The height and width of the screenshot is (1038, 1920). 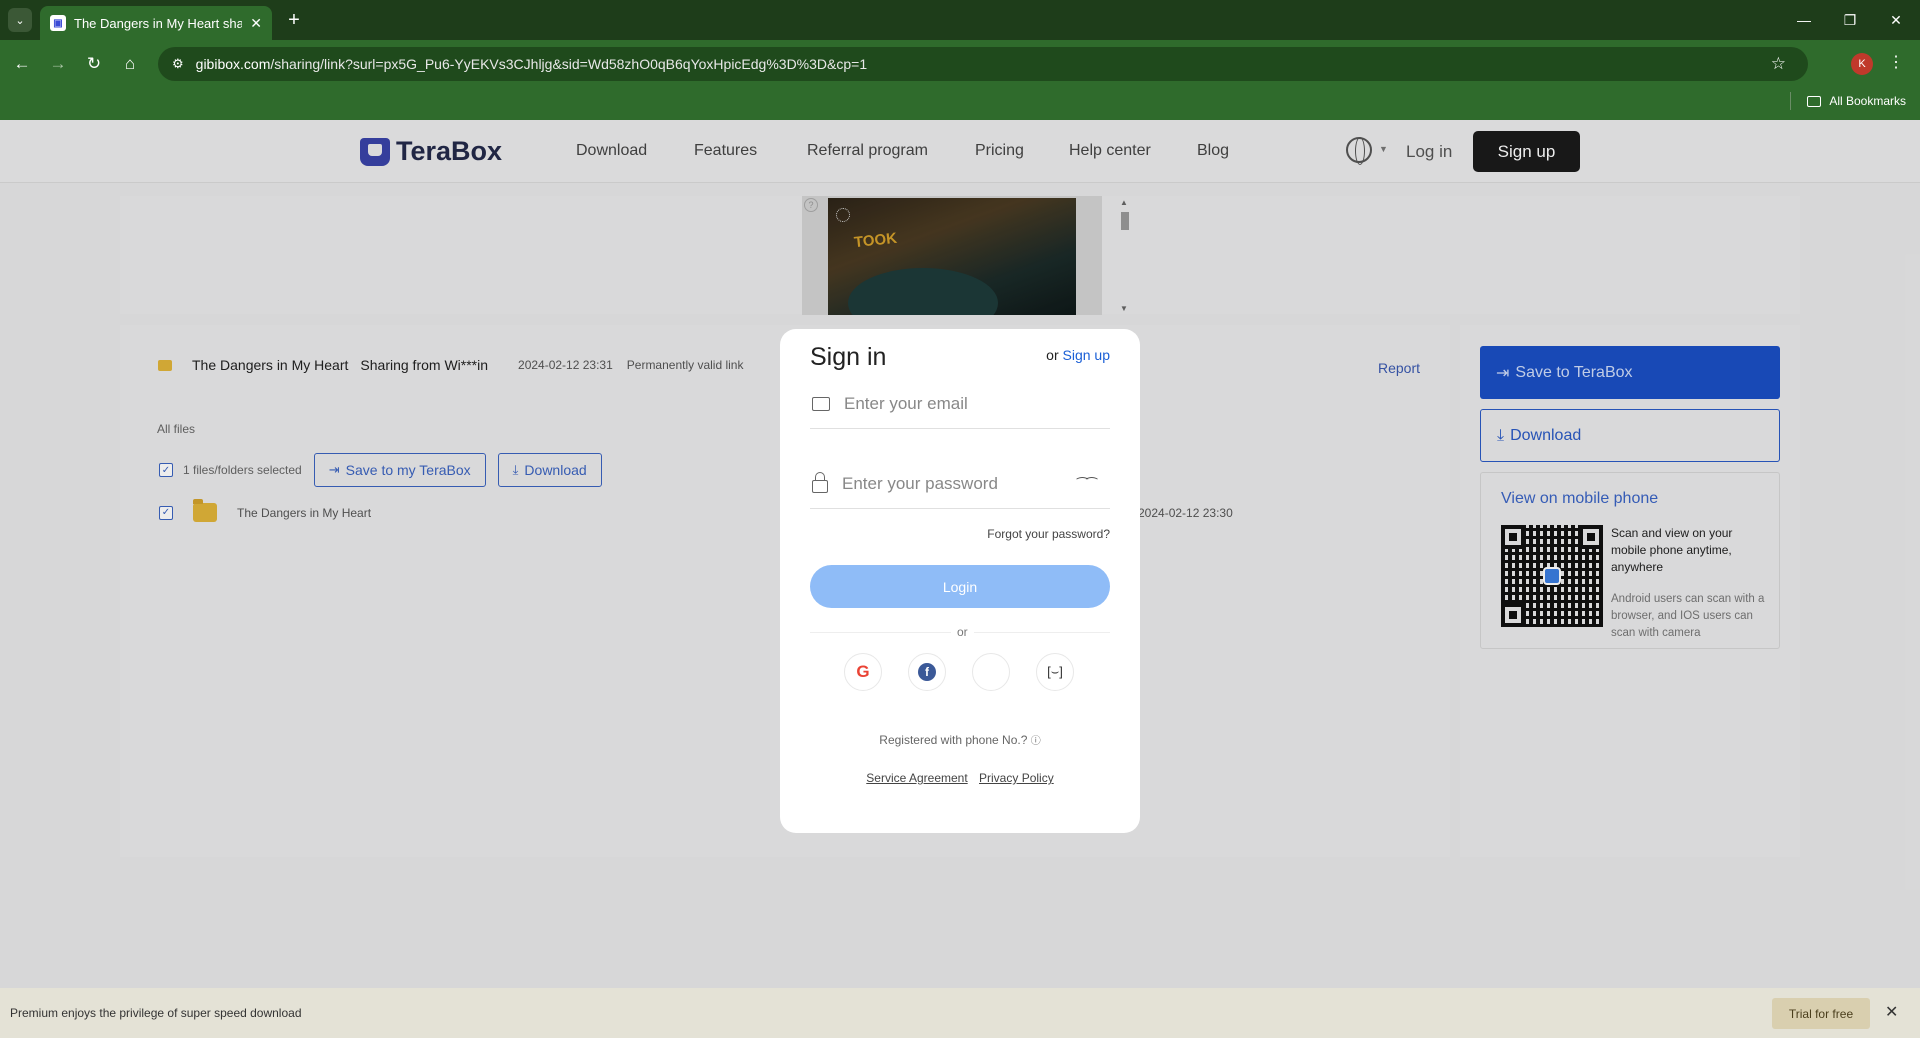 I want to click on scan-login-button: [⌣], so click(x=1055, y=672).